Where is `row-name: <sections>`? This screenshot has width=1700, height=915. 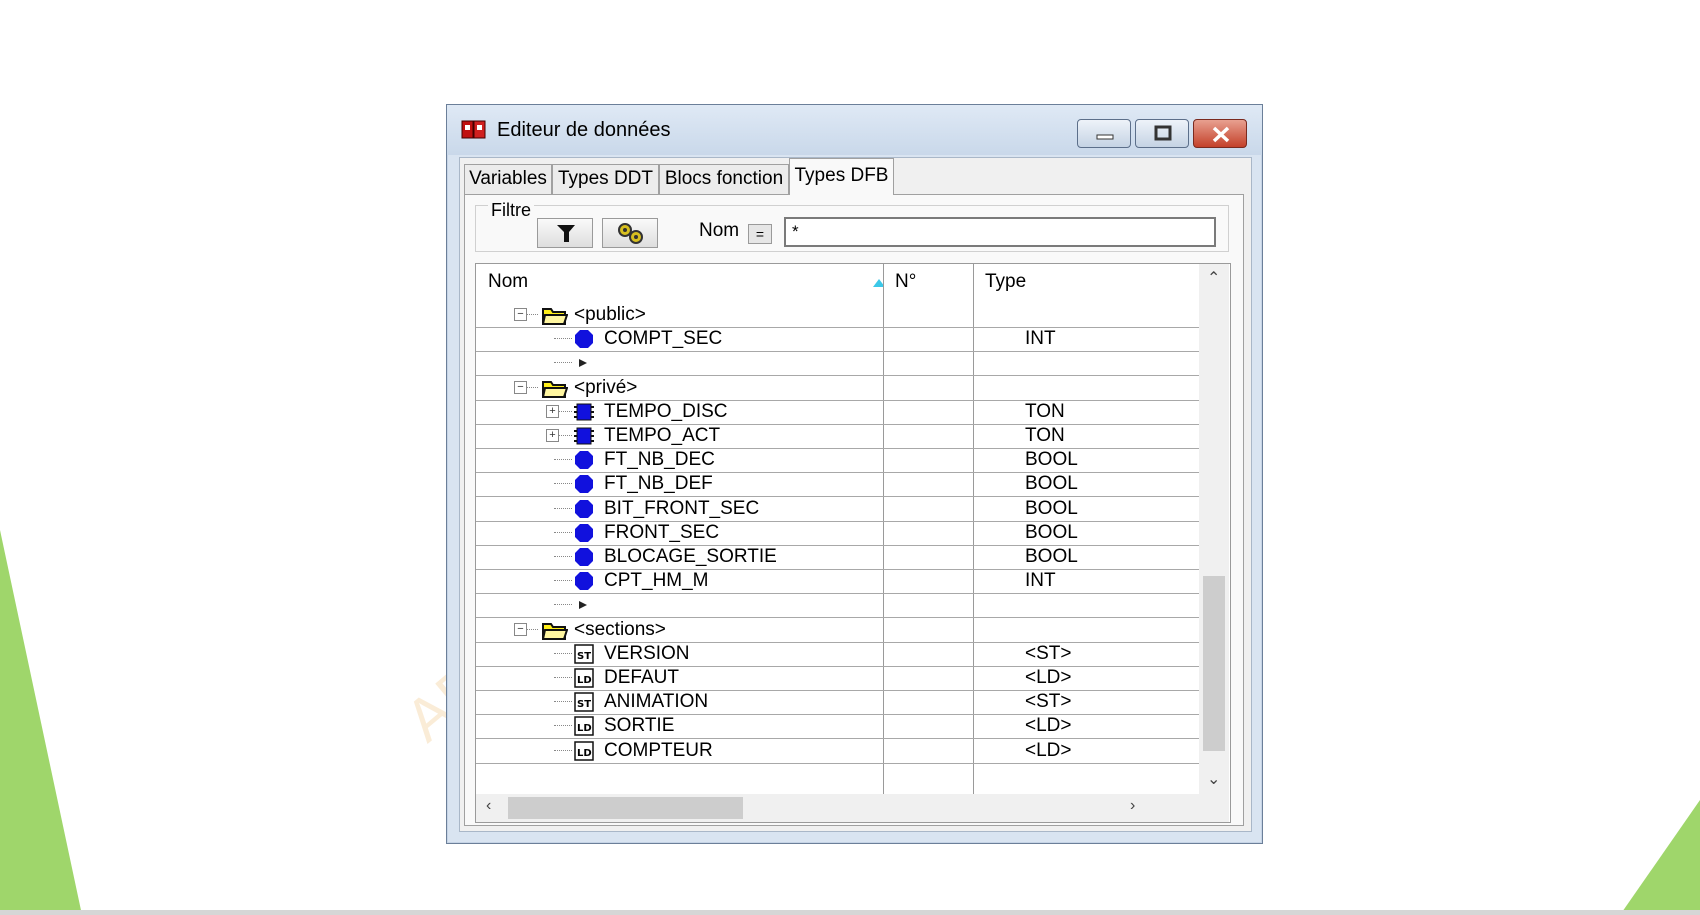
row-name: <sections> is located at coordinates (620, 629).